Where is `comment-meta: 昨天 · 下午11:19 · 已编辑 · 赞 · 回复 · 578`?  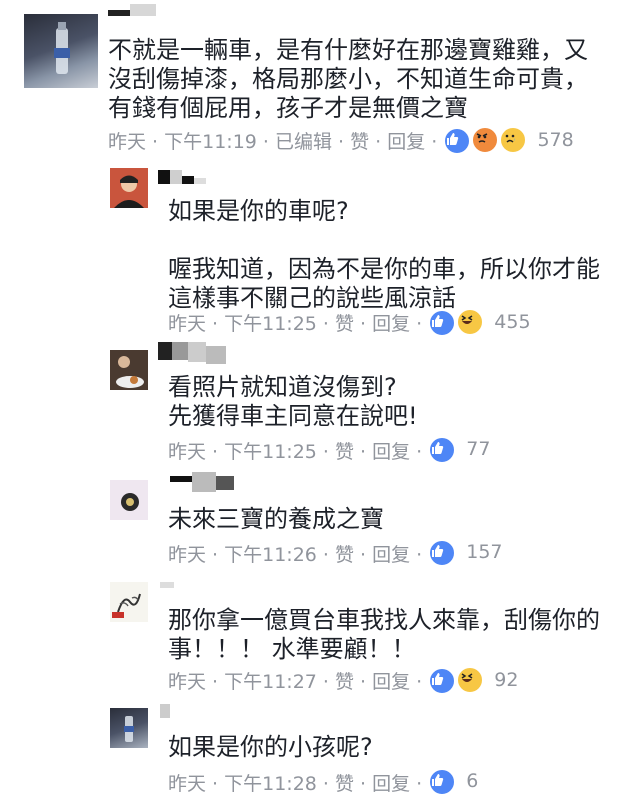 comment-meta: 昨天 · 下午11:19 · 已编辑 · 赞 · 回复 · 578 is located at coordinates (341, 140).